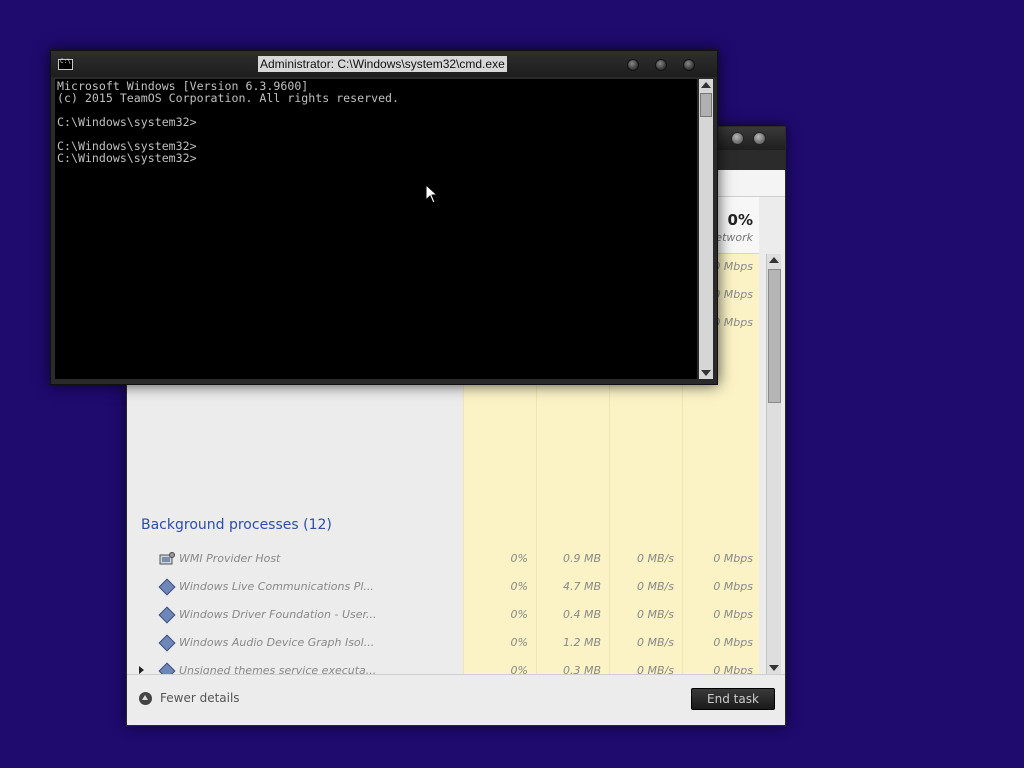  Describe the element at coordinates (581, 586) in the screenshot. I see `memory-value: 4.7 MB` at that location.